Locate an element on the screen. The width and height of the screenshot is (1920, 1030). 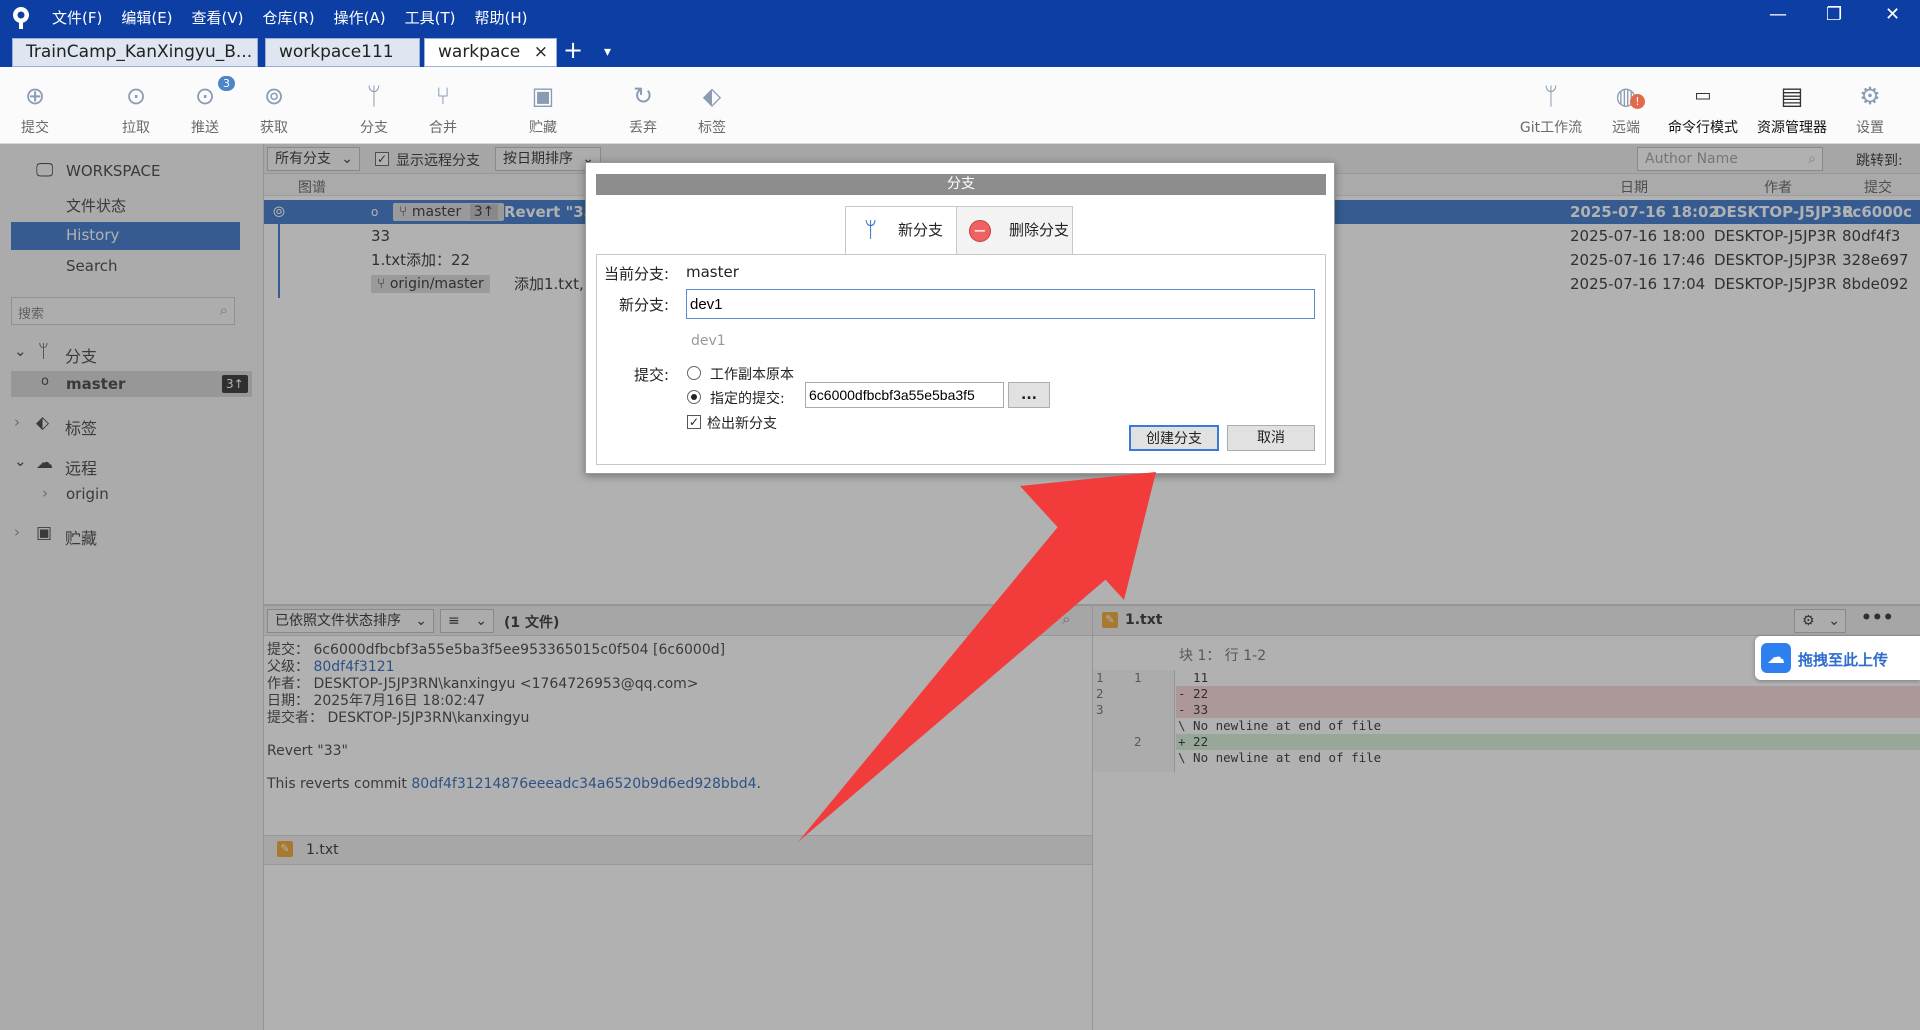
push-label: 推送 is located at coordinates (205, 128).